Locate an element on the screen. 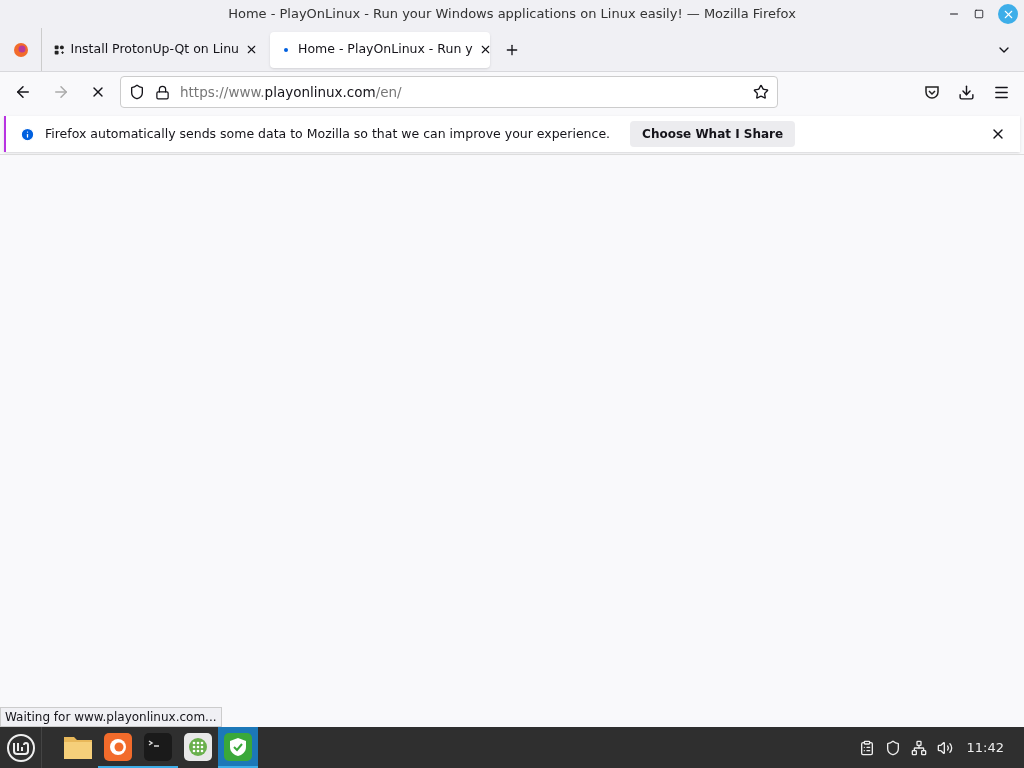  browser-tab: Home - PlayOnLinux - Run y is located at coordinates (380, 49).